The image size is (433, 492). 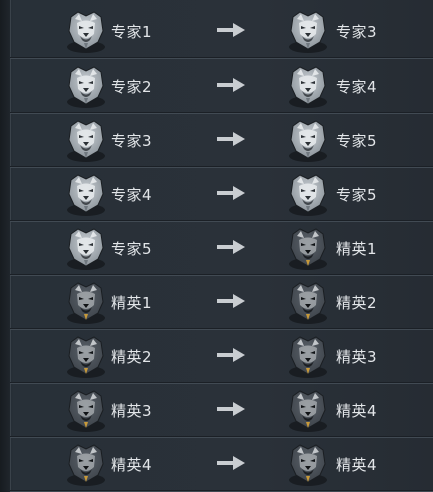 I want to click on next-rank-label: 精英3, so click(x=357, y=357).